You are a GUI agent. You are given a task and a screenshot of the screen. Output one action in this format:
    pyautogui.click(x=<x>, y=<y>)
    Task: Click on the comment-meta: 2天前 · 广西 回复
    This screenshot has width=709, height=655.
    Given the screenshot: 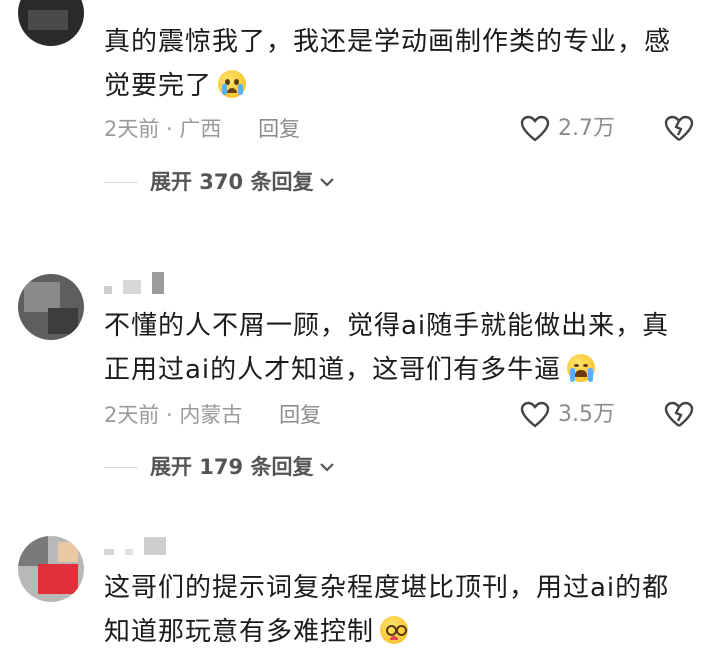 What is the action you would take?
    pyautogui.click(x=202, y=129)
    